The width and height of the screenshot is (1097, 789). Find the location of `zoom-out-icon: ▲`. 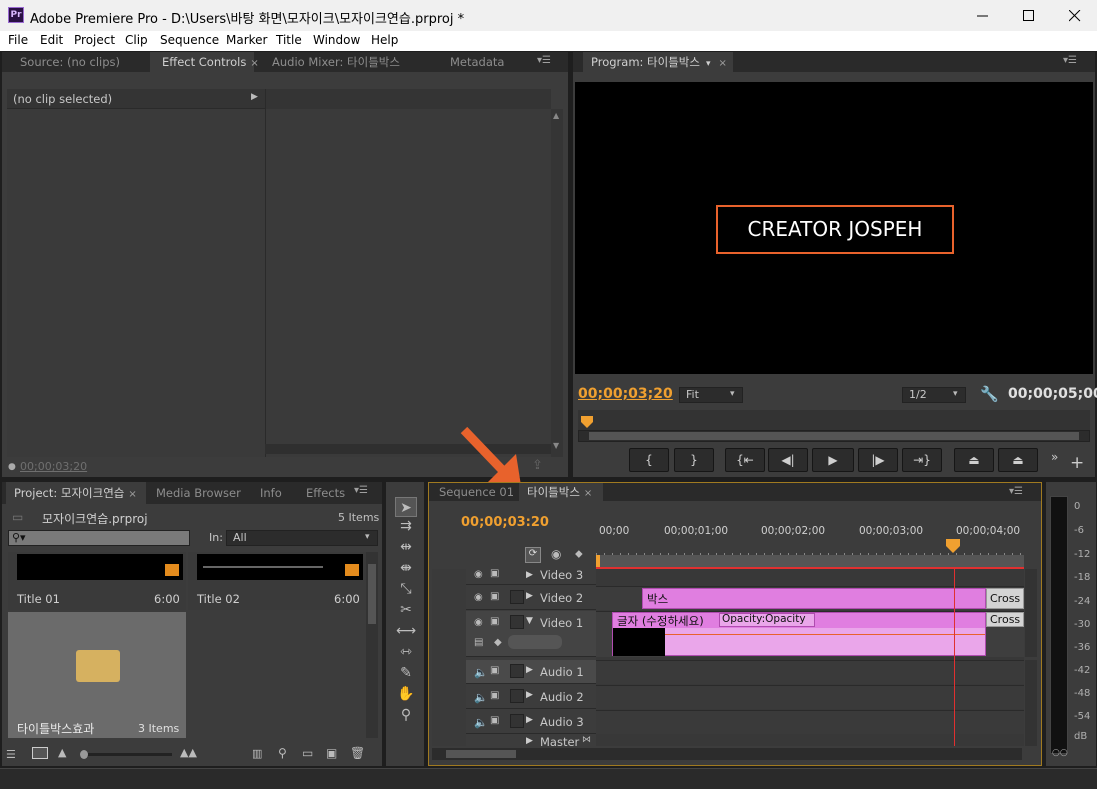

zoom-out-icon: ▲ is located at coordinates (62, 752).